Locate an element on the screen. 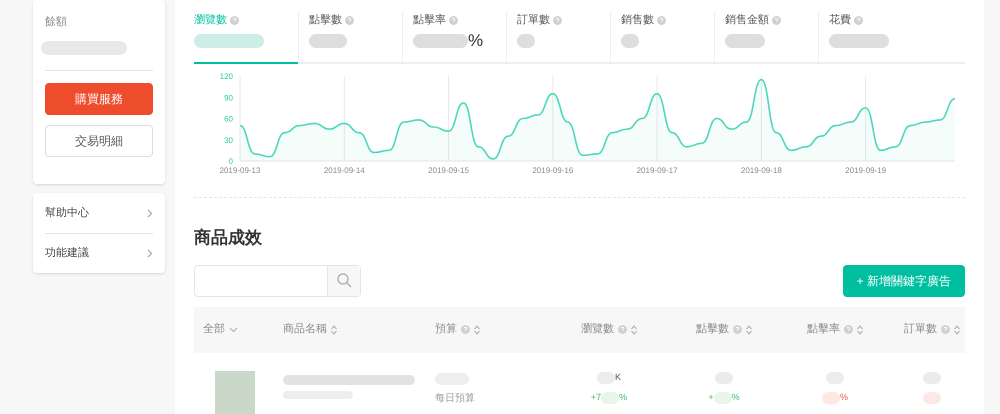  metric-tab: 點擊率 % is located at coordinates (454, 37).